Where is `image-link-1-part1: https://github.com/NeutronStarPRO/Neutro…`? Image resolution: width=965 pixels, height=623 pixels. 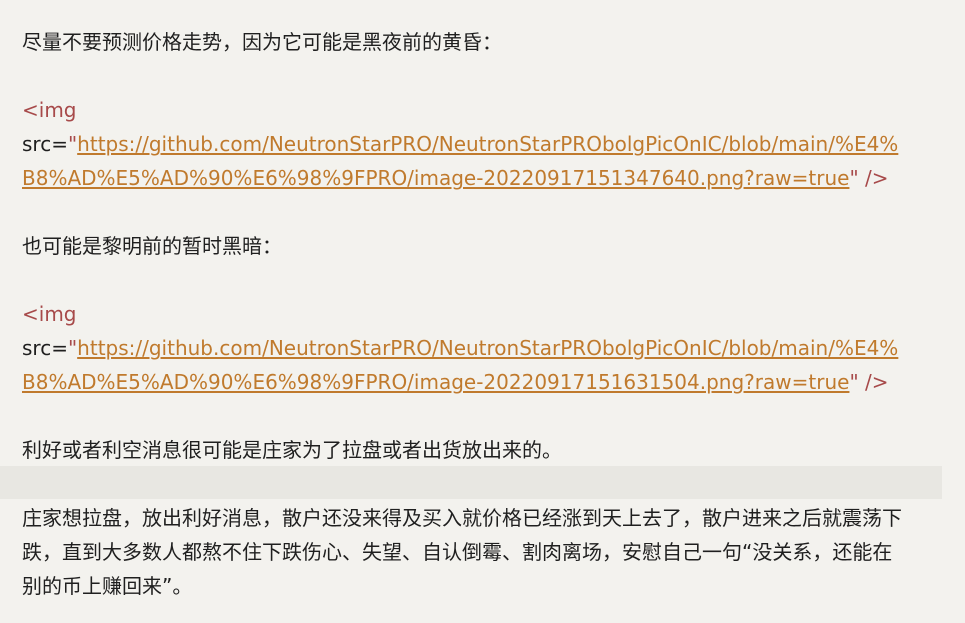 image-link-1-part1: https://github.com/NeutronStarPRO/Neutro… is located at coordinates (487, 144).